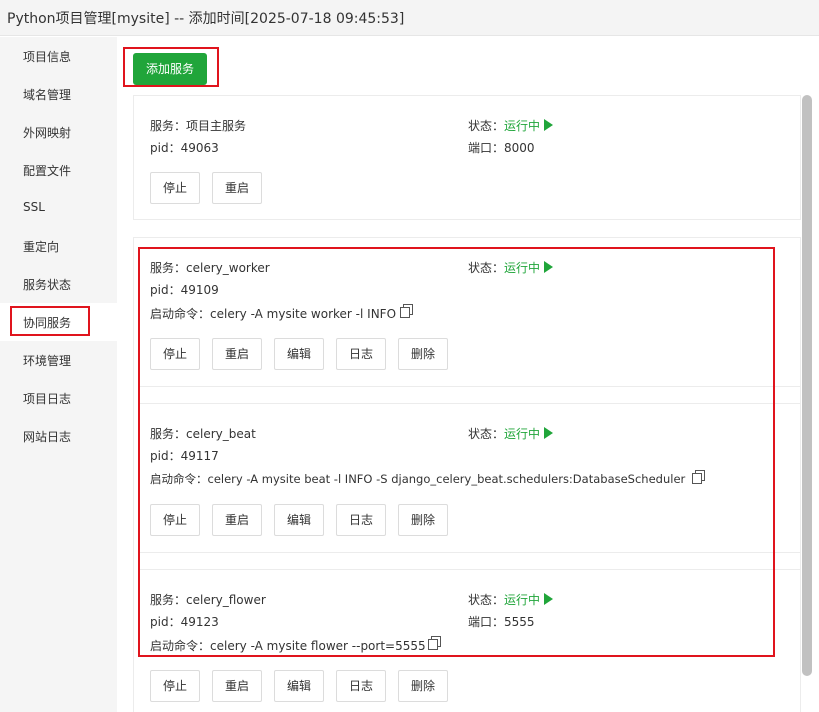 This screenshot has height=712, width=819. What do you see at coordinates (58, 436) in the screenshot?
I see `sidebar-item-site-log: 网站日志` at bounding box center [58, 436].